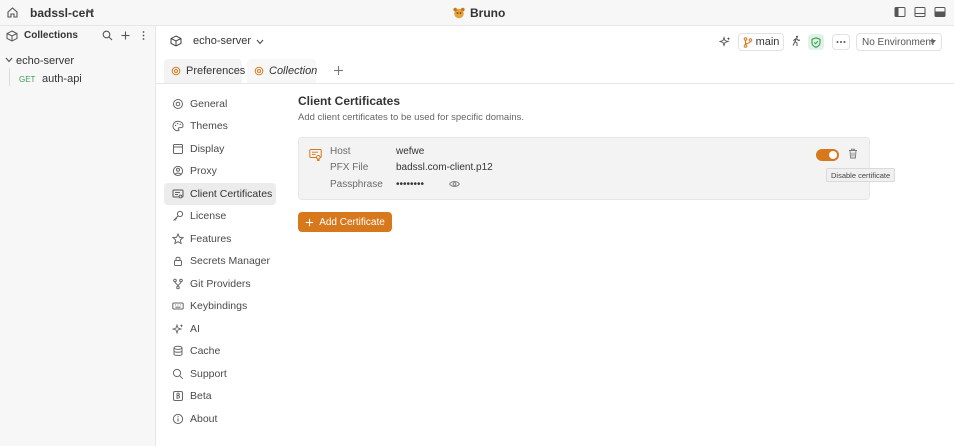  Describe the element at coordinates (195, 329) in the screenshot. I see `nav-item-label: AI` at that location.